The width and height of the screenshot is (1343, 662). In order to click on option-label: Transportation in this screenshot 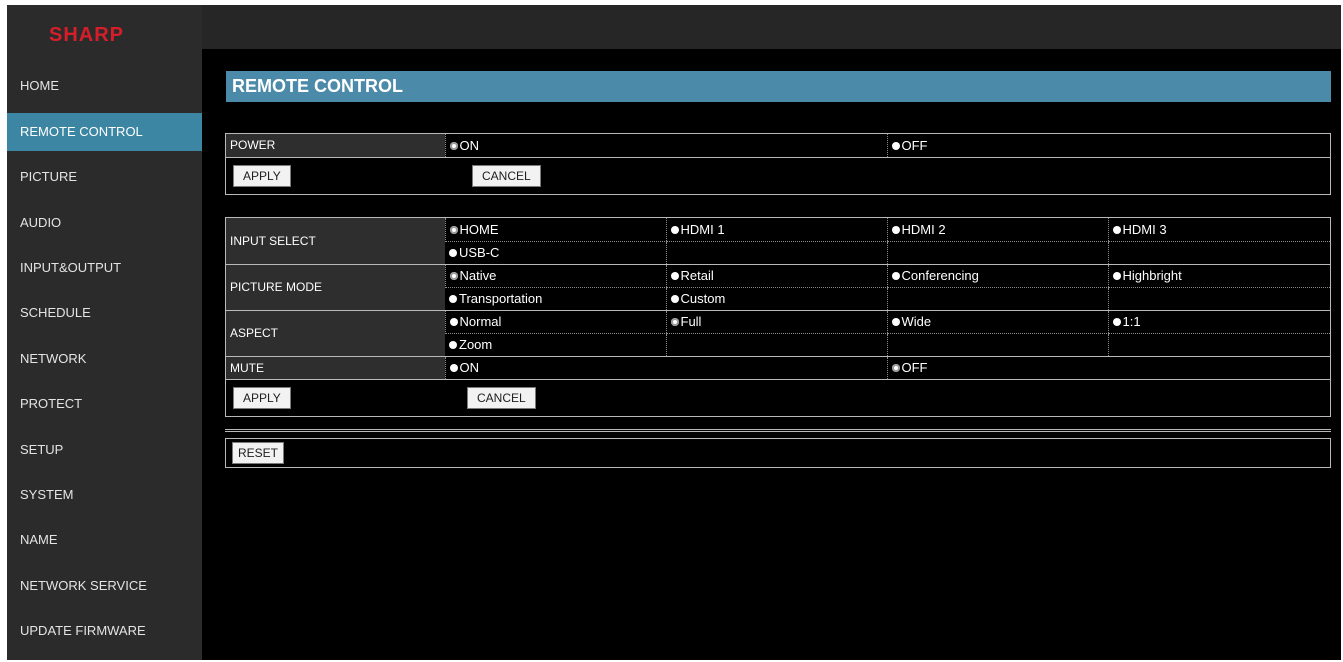, I will do `click(501, 299)`.